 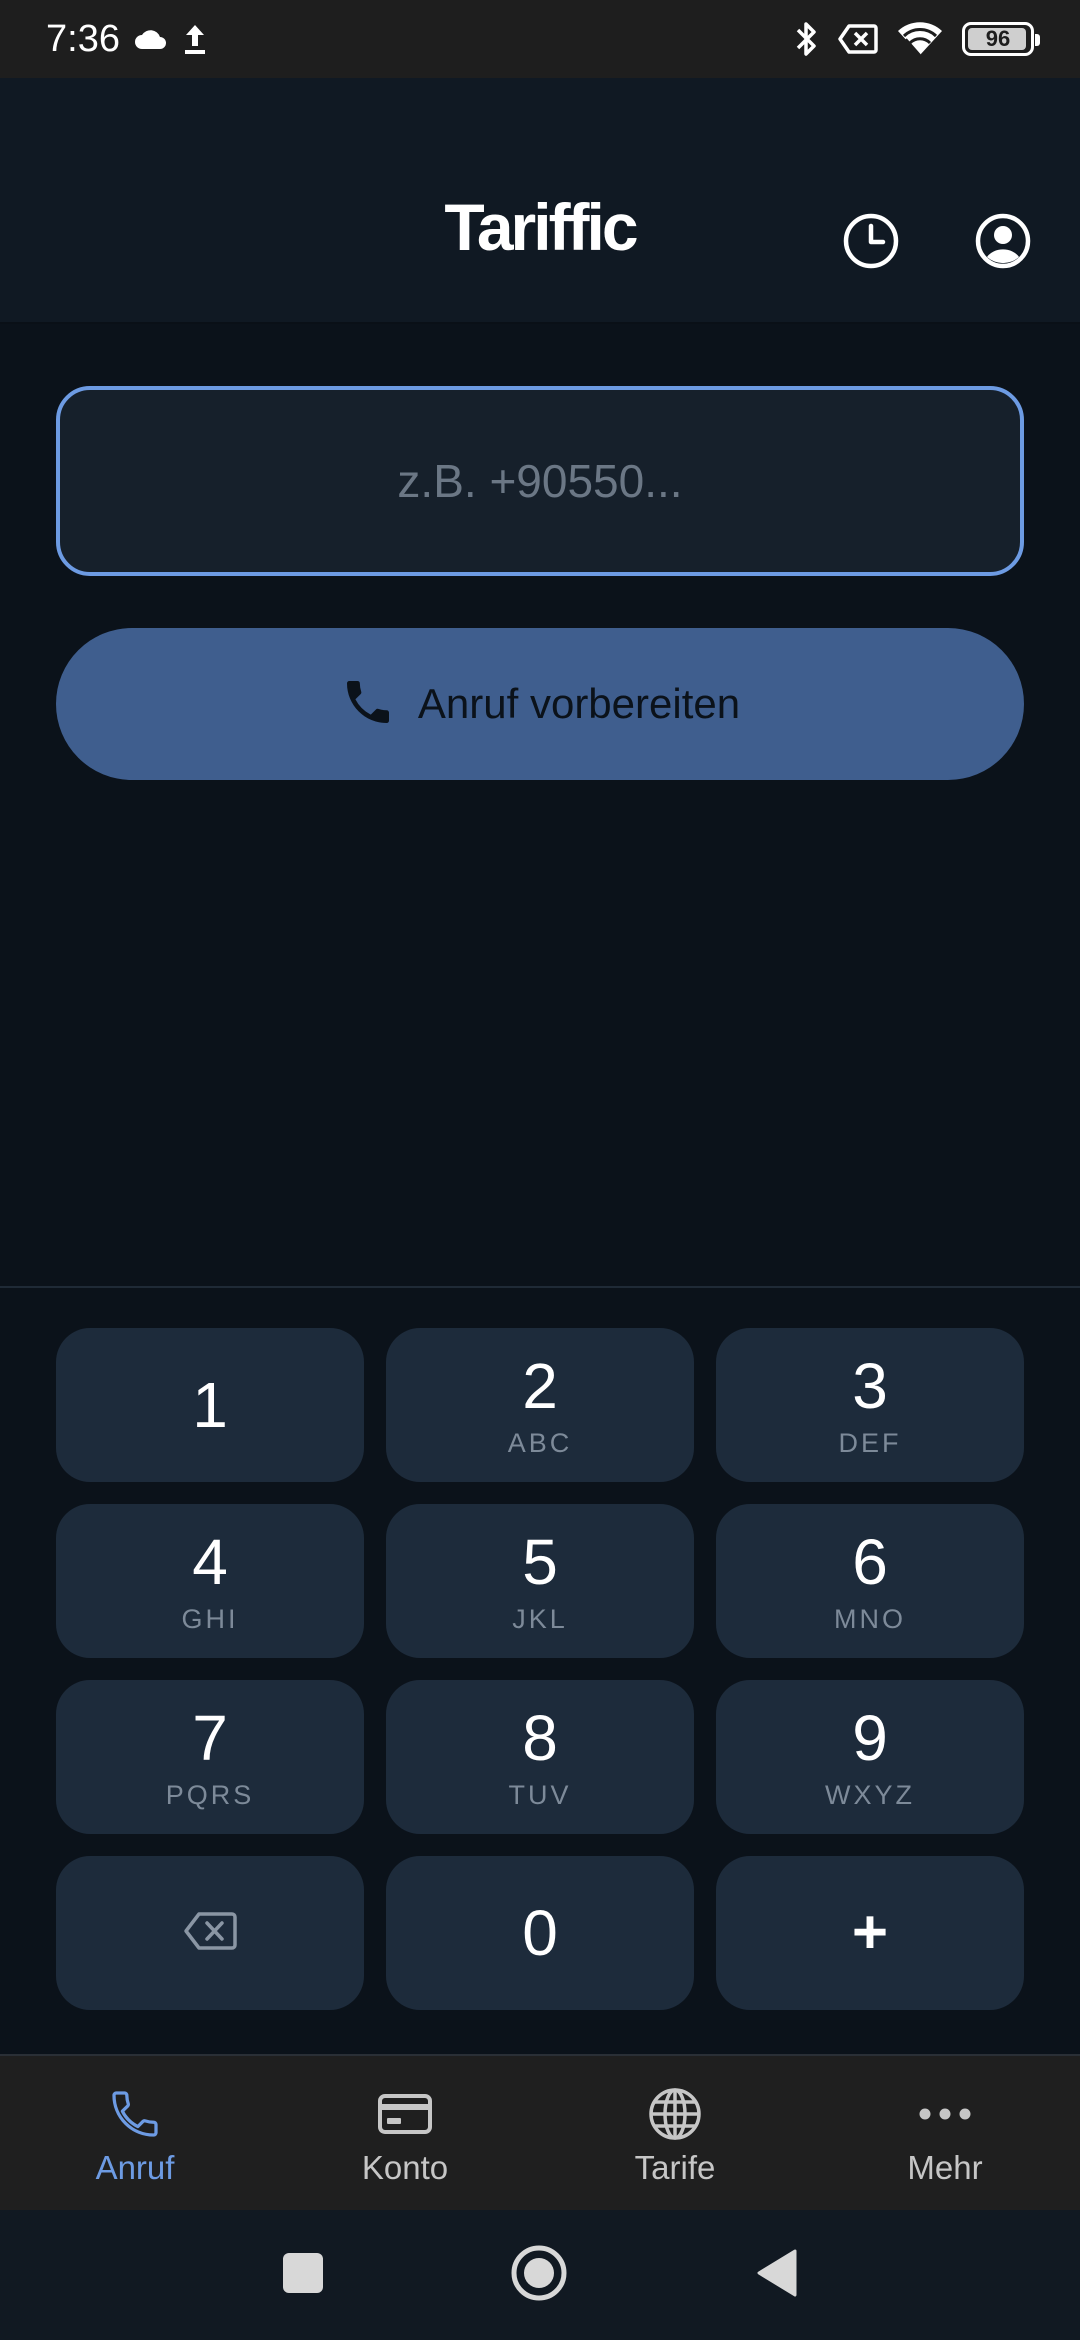 I want to click on key-2: 2 ABC, so click(x=540, y=1405).